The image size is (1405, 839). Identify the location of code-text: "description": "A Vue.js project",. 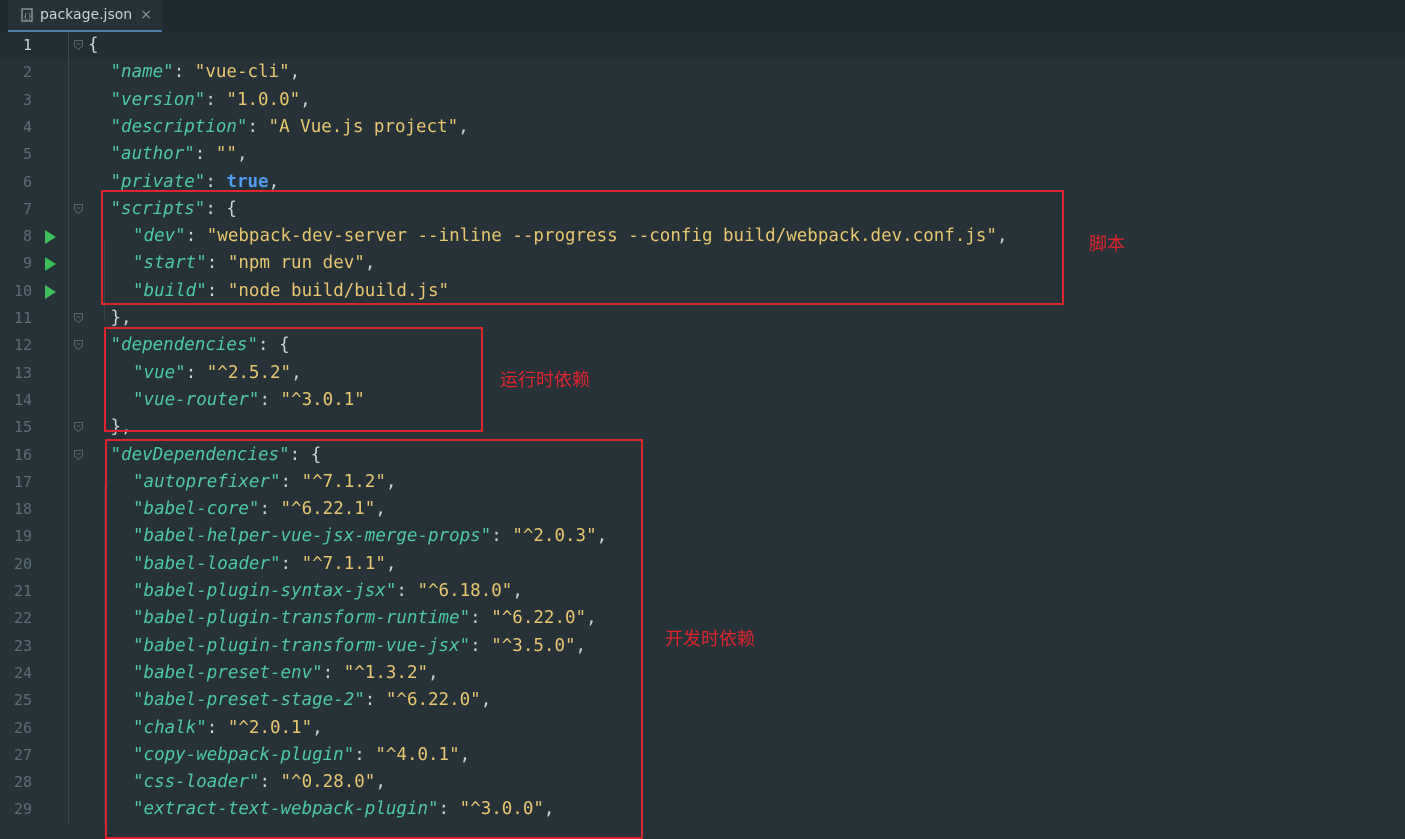
(290, 127).